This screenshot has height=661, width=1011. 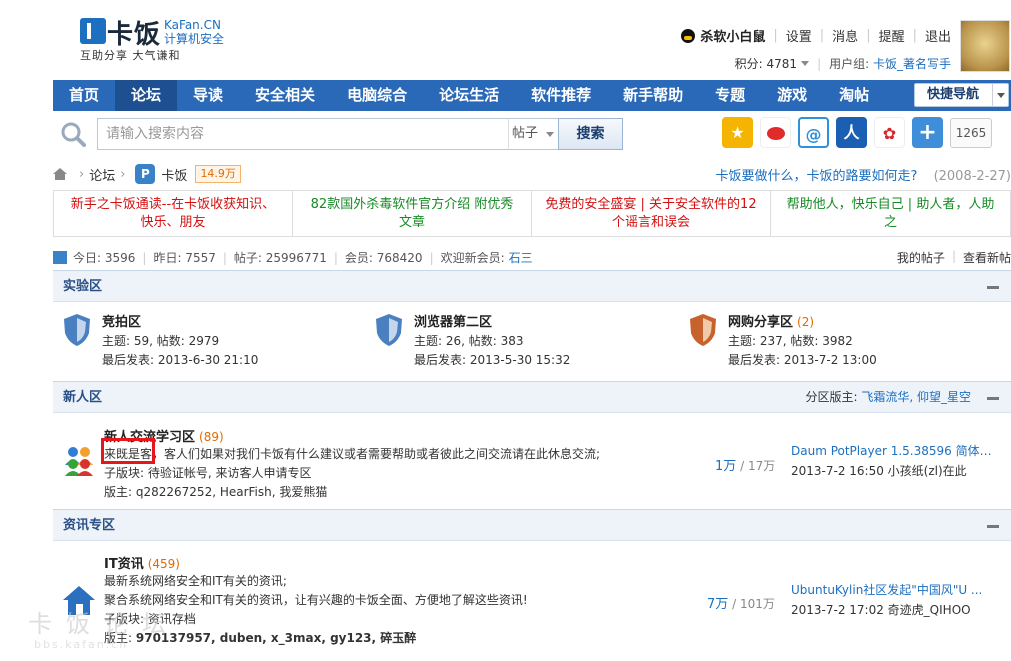 What do you see at coordinates (745, 466) in the screenshot?
I see `forum-post-stats: 1万 / 17万` at bounding box center [745, 466].